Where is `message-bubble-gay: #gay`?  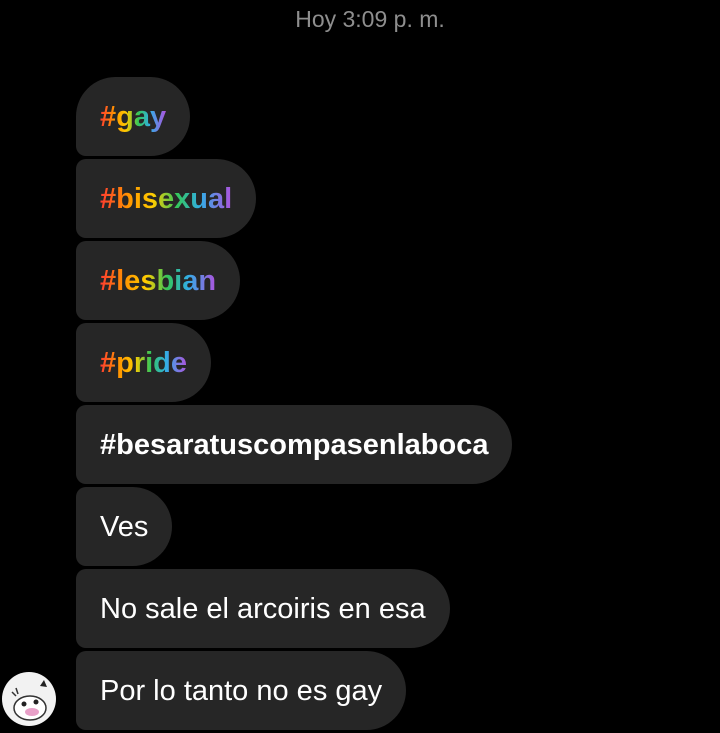 message-bubble-gay: #gay is located at coordinates (133, 116).